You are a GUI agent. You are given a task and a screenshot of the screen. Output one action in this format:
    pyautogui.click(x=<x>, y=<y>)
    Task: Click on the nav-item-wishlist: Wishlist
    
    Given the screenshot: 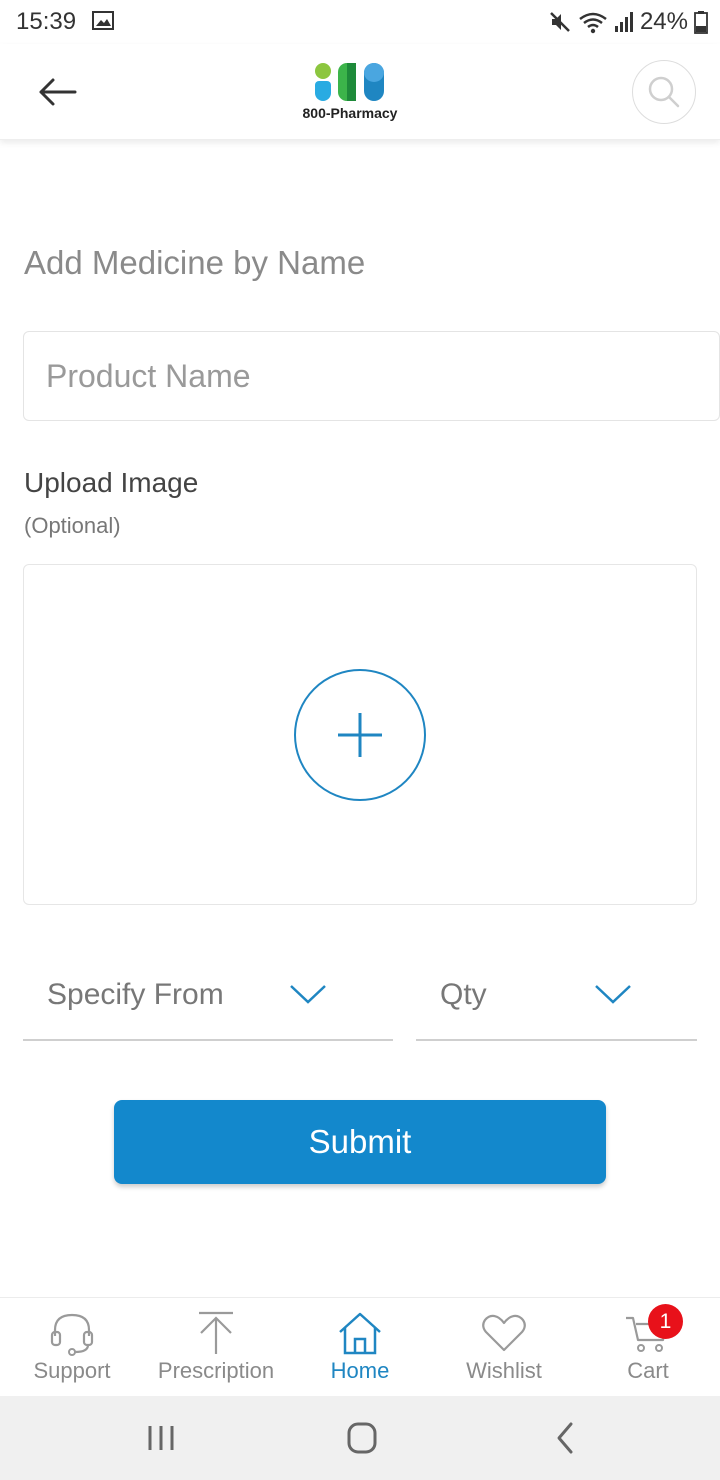 What is the action you would take?
    pyautogui.click(x=504, y=1347)
    